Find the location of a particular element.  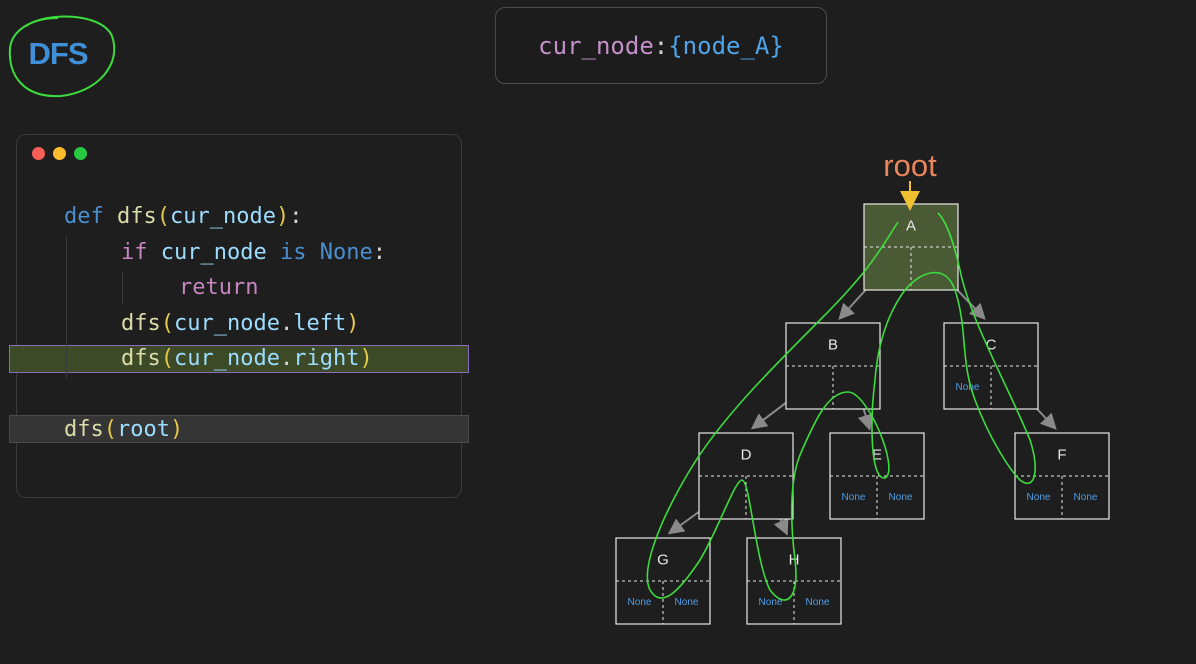

node-F-right-none: None is located at coordinates (1086, 497).